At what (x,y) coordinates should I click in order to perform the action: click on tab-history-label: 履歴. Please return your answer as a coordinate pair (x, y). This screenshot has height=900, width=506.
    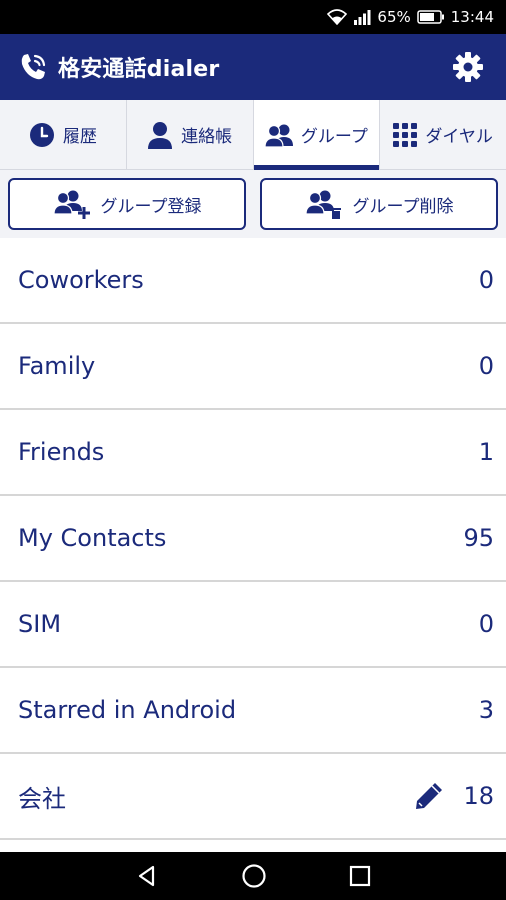
    Looking at the image, I should click on (79, 137).